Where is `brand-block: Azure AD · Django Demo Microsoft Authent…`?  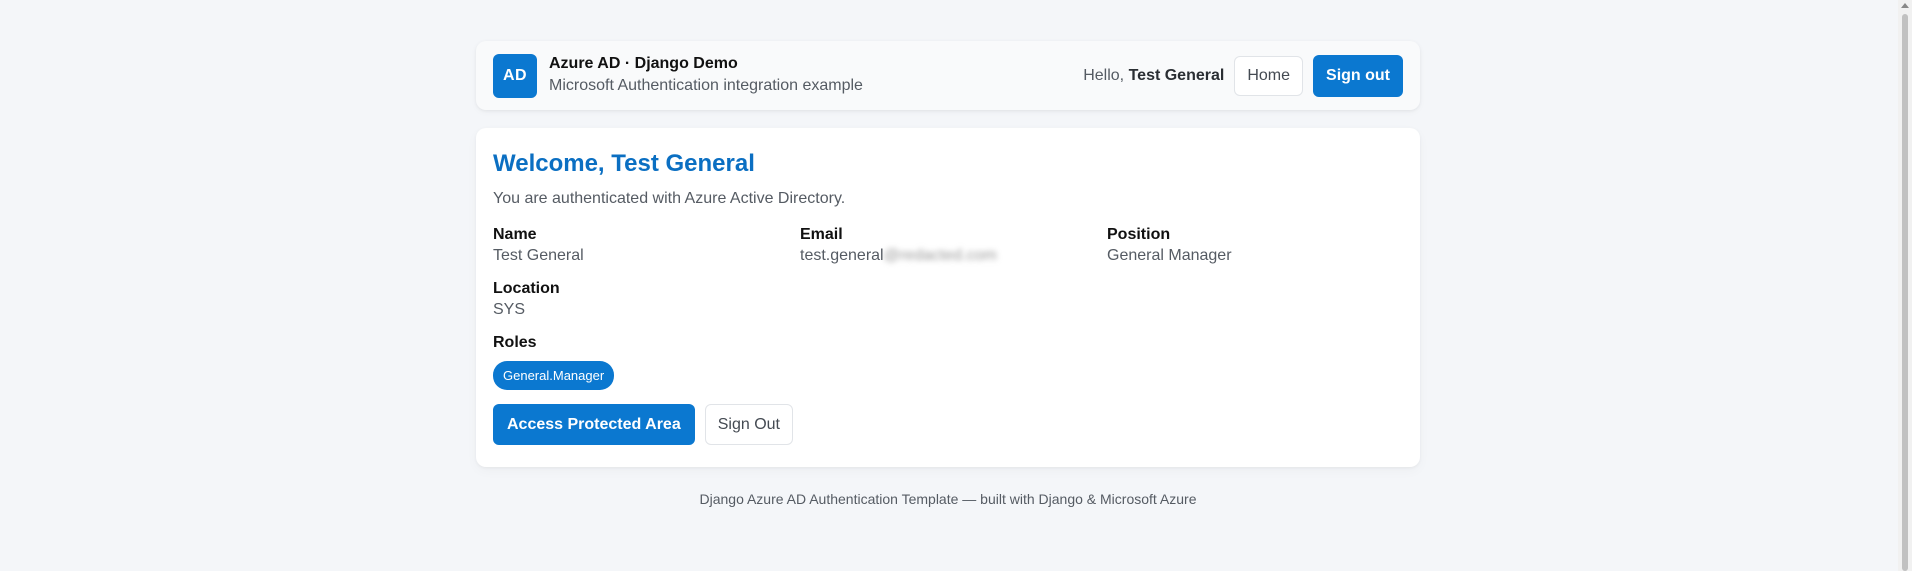
brand-block: Azure AD · Django Demo Microsoft Authent… is located at coordinates (706, 75).